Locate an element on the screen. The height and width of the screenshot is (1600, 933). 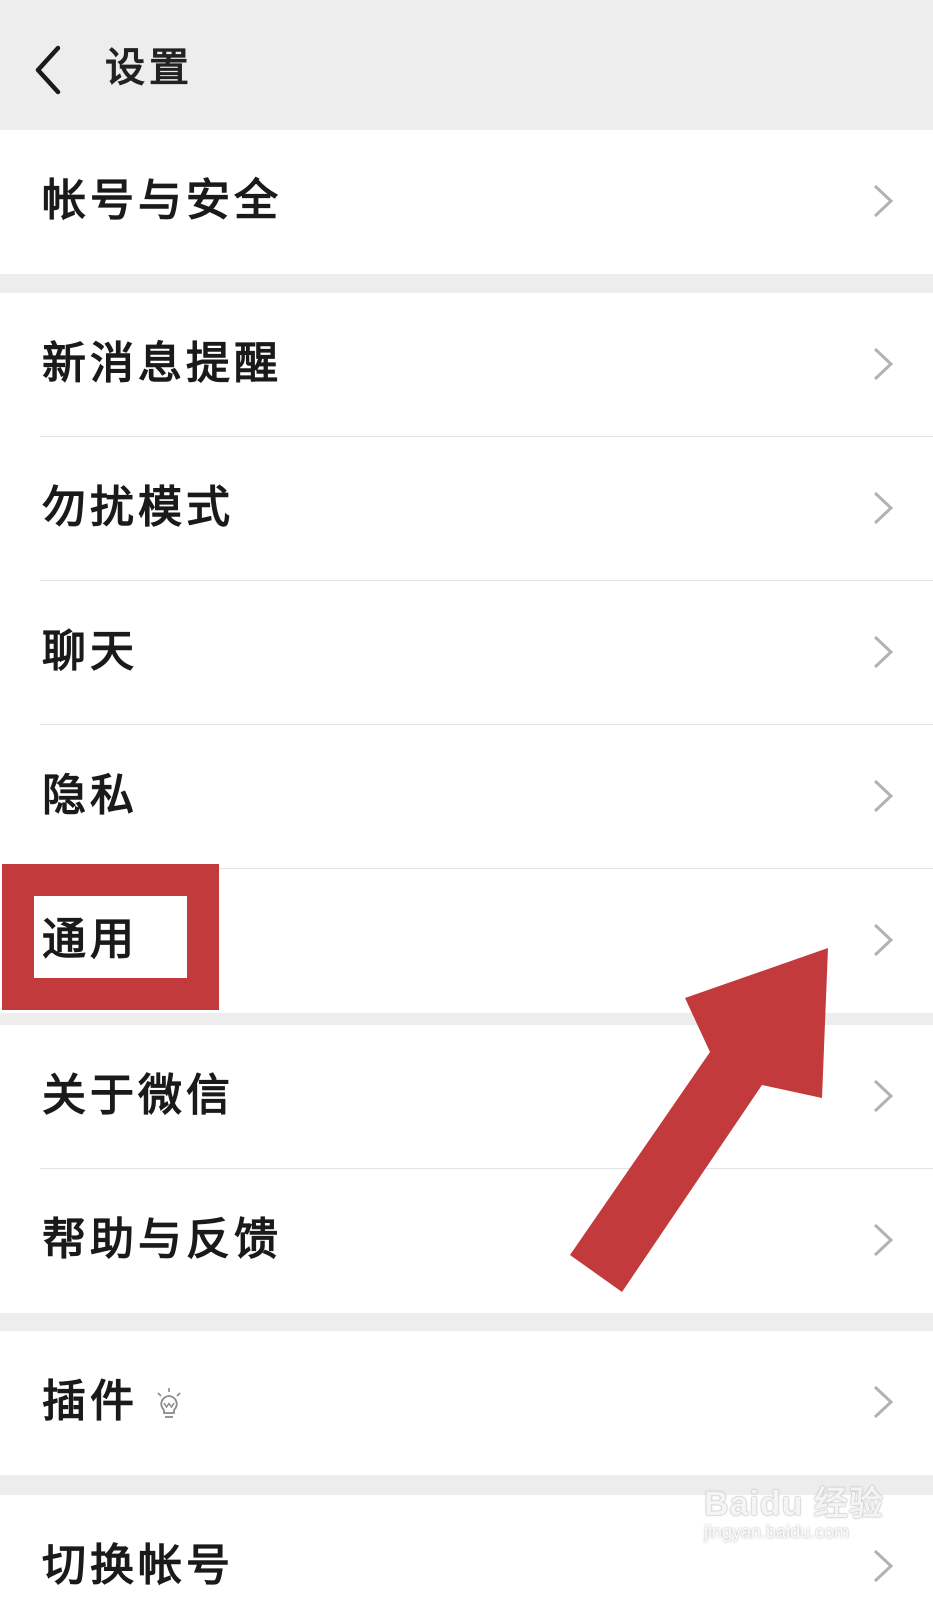
settings-item-label: 勿扰模式 is located at coordinates (138, 507).